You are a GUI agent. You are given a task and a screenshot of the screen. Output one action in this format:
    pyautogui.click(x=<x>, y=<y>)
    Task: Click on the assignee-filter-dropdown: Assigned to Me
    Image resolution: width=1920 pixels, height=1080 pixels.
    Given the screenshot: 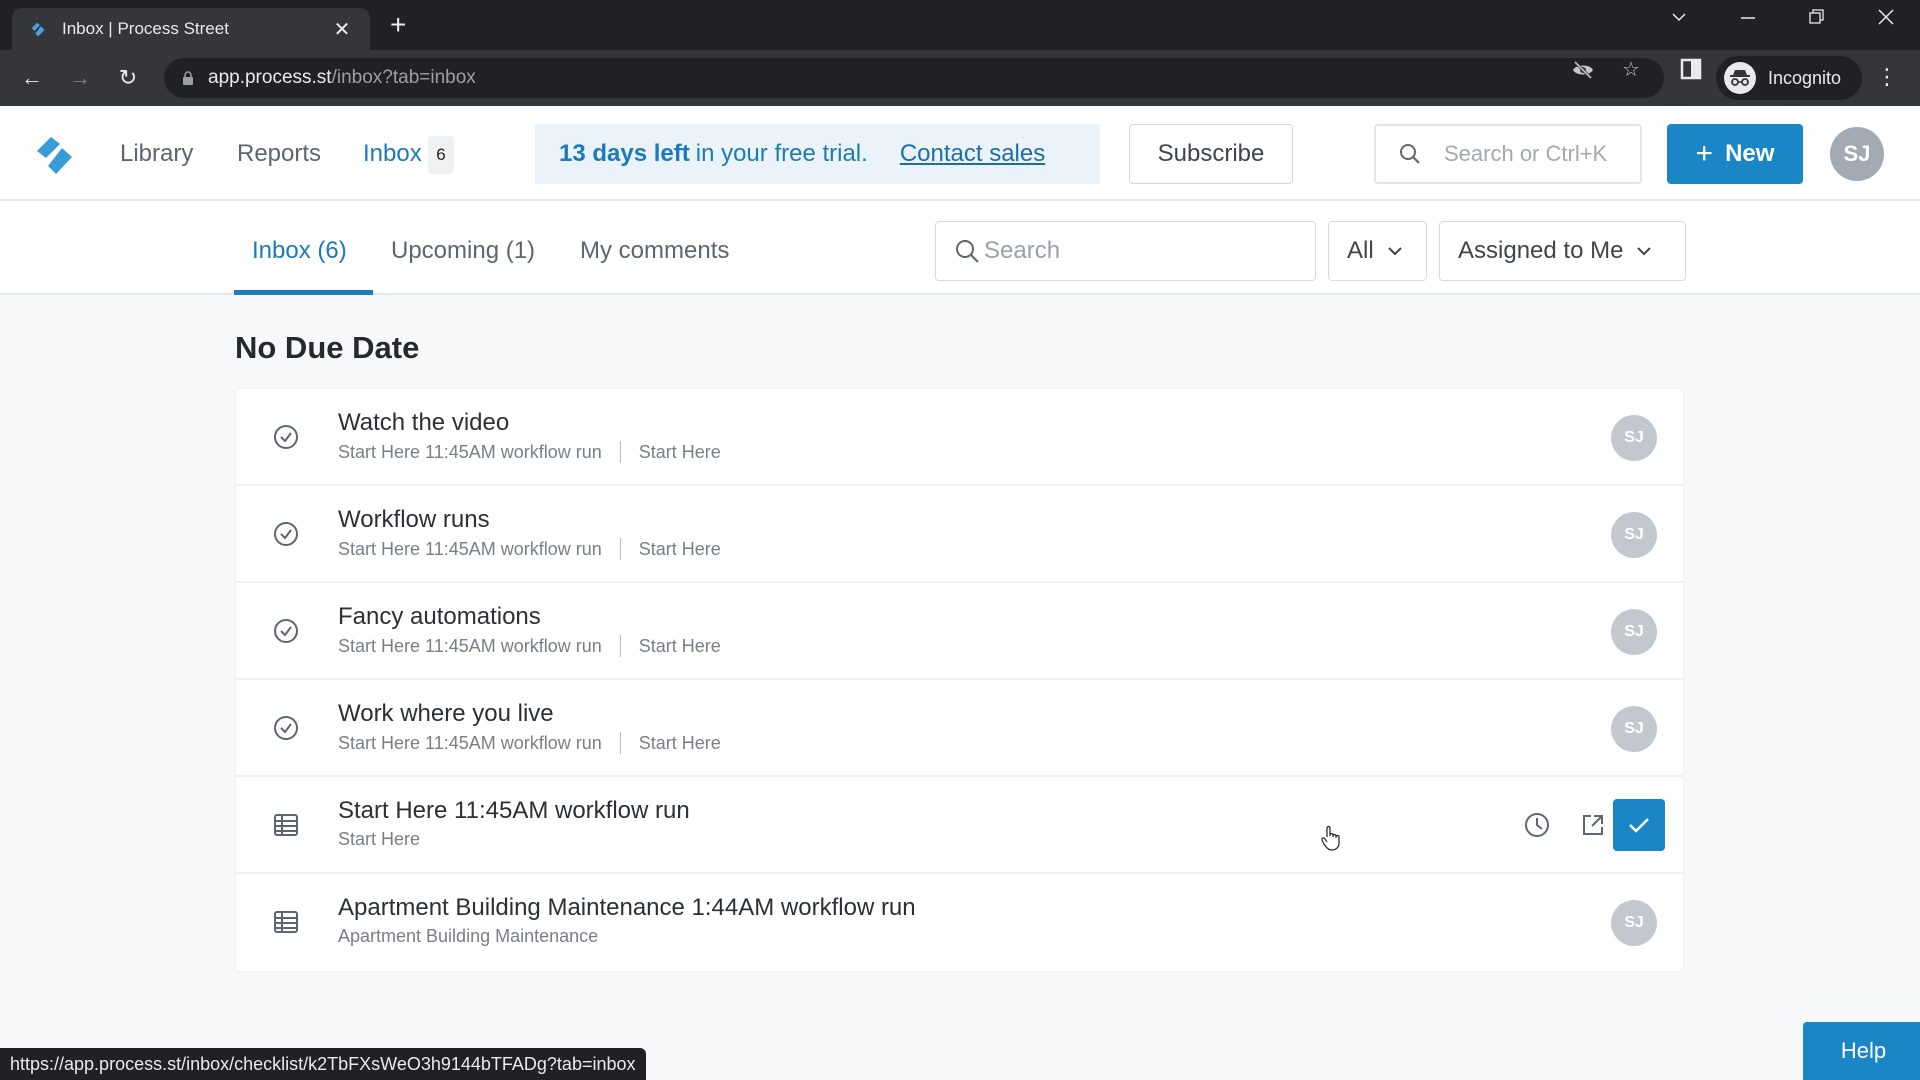 What is the action you would take?
    pyautogui.click(x=1562, y=251)
    